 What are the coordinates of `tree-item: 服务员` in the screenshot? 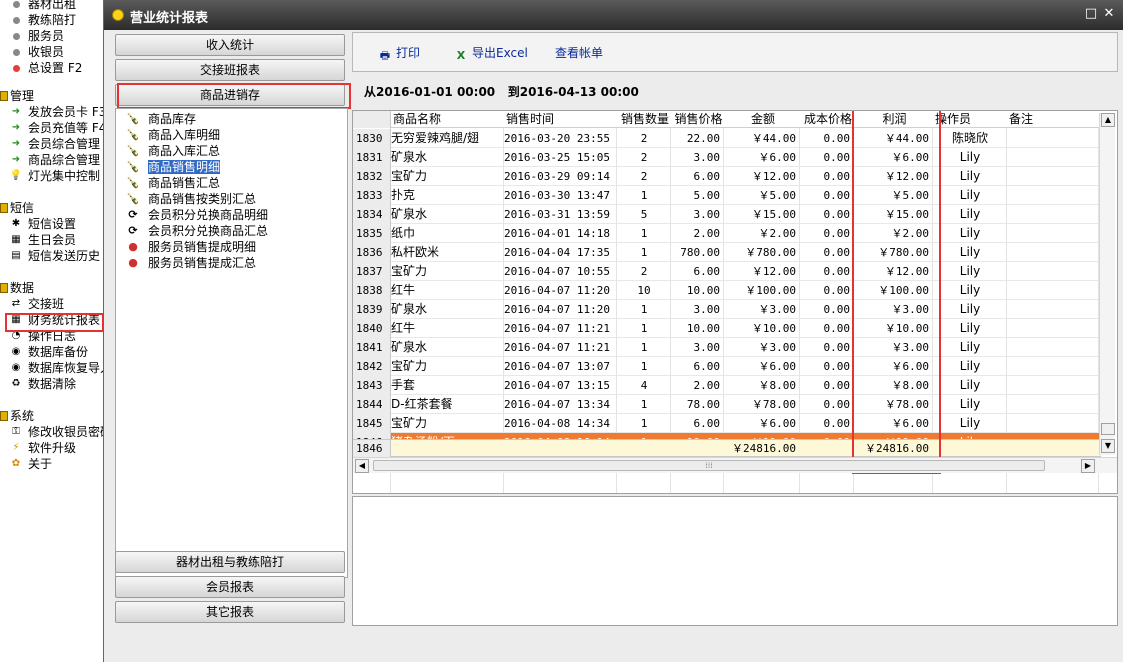 It's located at (38, 36).